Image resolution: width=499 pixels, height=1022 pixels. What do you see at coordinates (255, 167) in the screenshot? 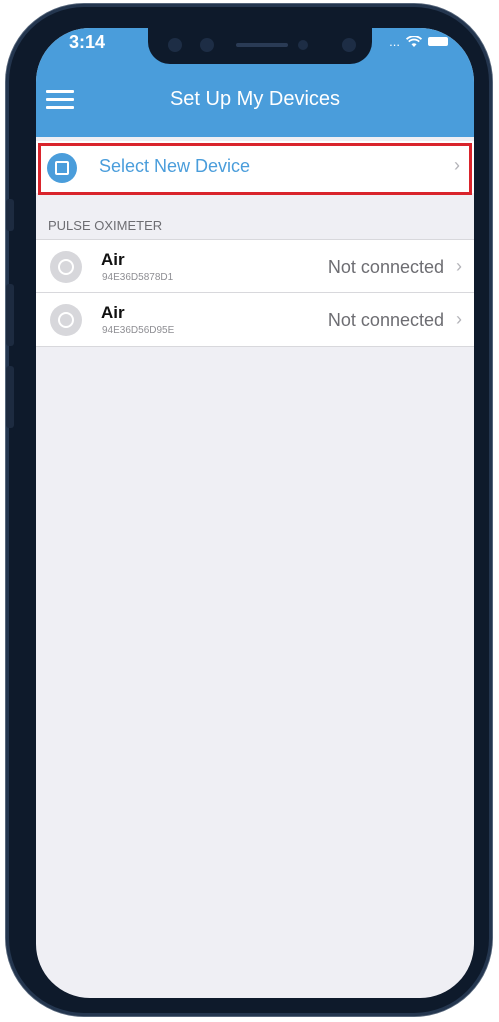
I see `select-new-device-button: Select New Device ›` at bounding box center [255, 167].